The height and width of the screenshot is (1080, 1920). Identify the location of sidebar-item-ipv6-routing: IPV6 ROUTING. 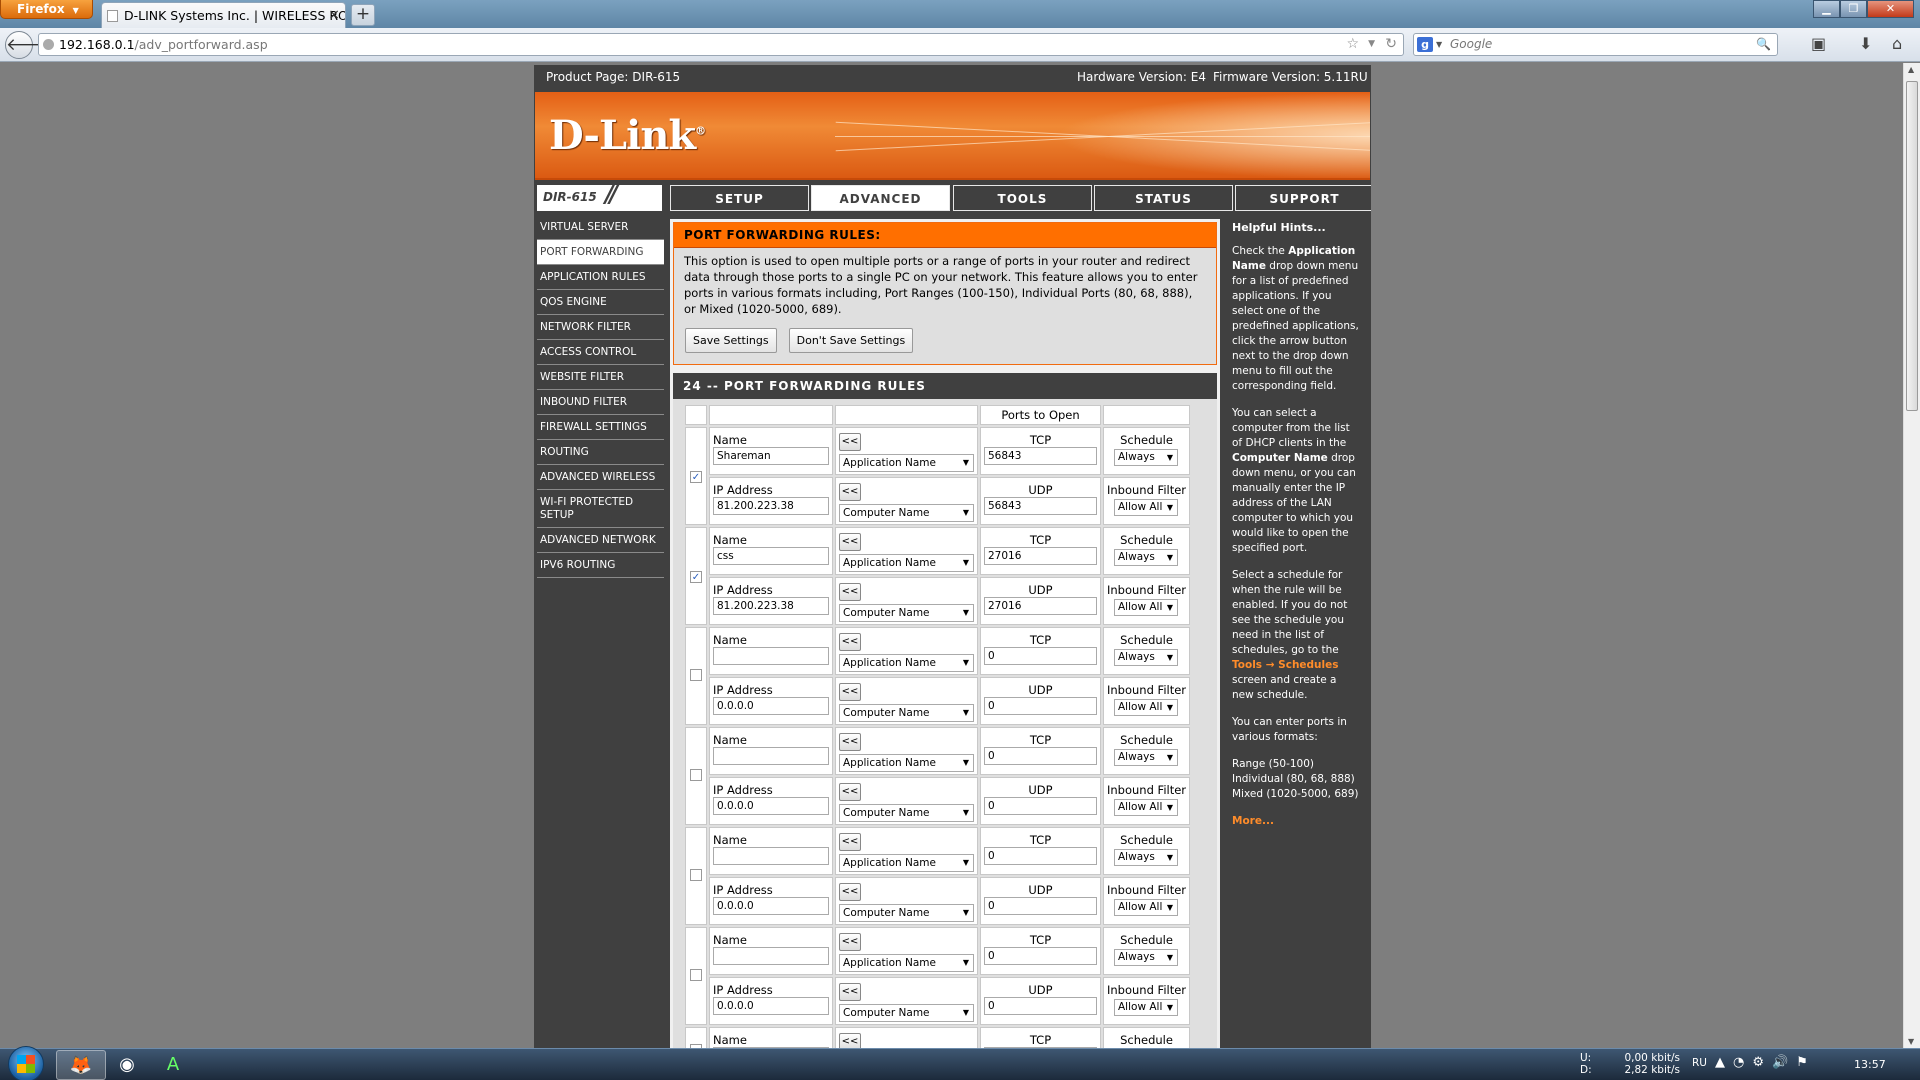
(600, 565).